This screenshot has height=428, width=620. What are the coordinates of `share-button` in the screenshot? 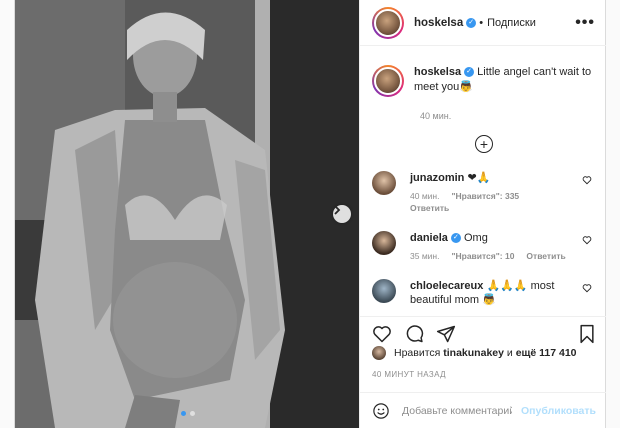 It's located at (446, 334).